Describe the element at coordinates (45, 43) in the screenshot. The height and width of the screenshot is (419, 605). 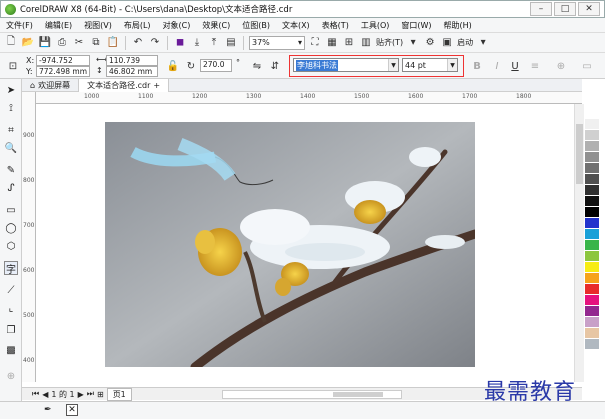
I see `save-icon: 💾` at that location.